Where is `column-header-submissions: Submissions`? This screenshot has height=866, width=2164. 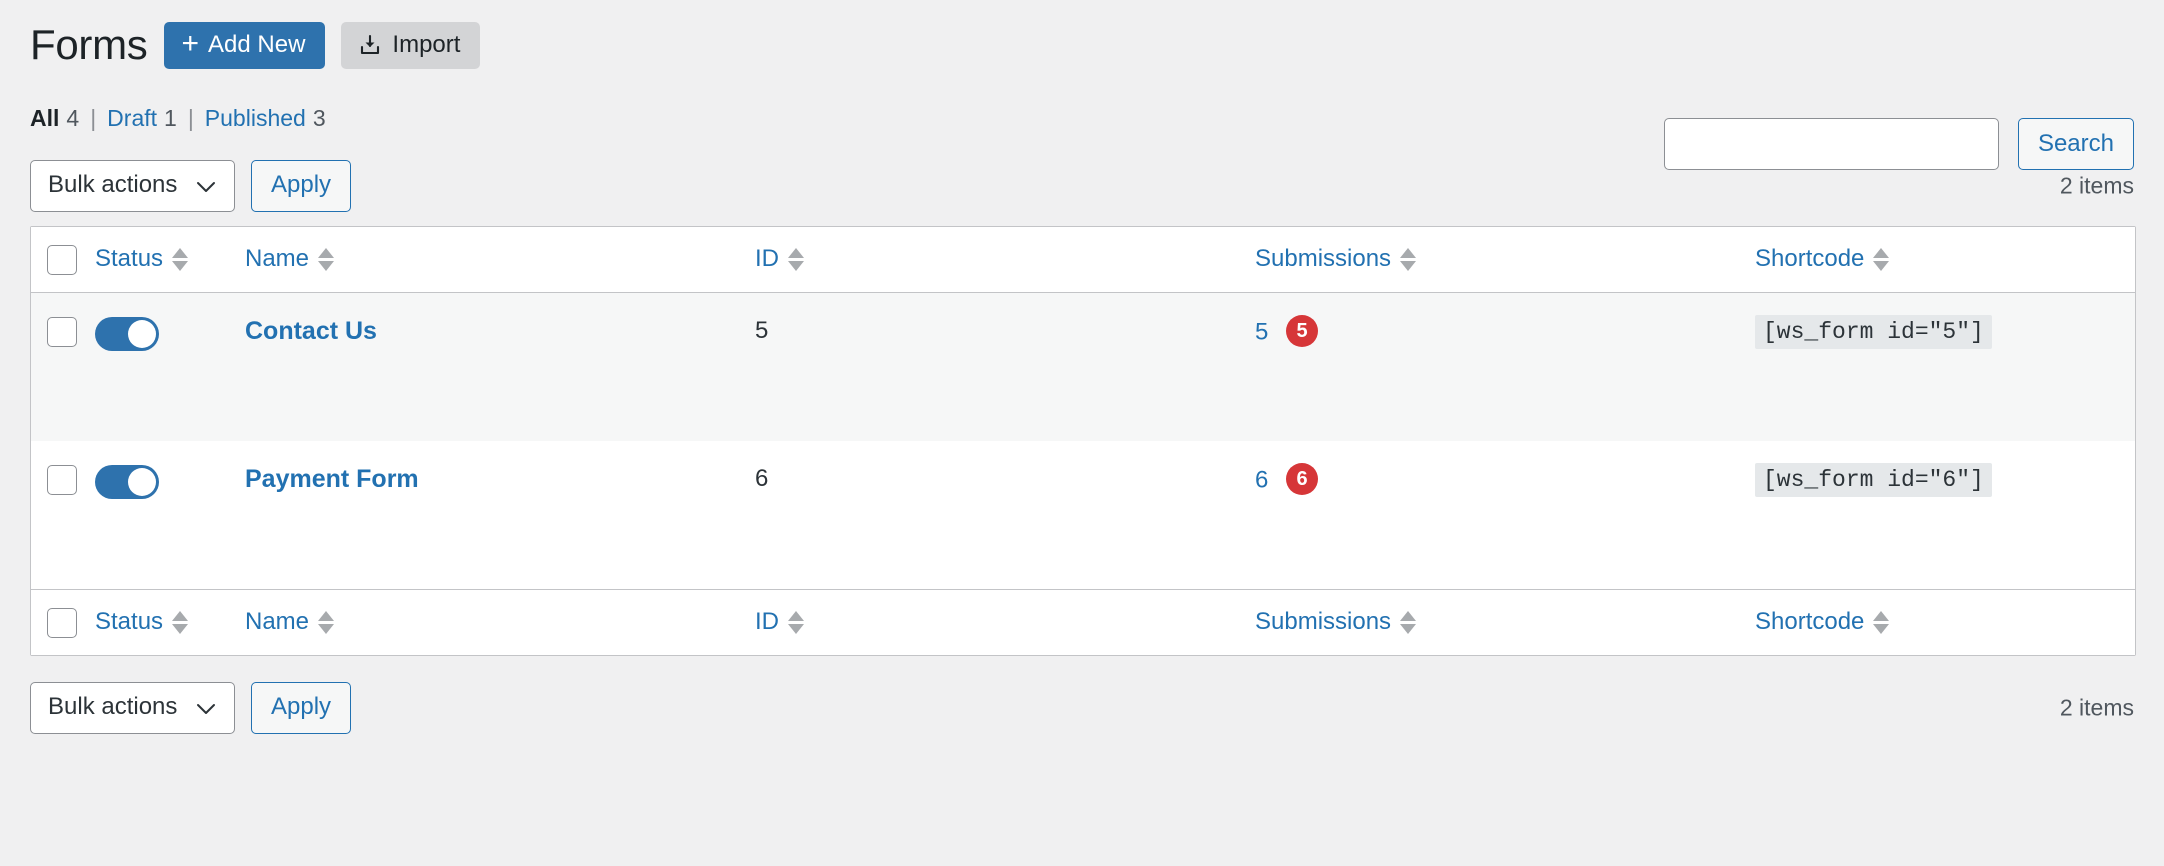
column-header-submissions: Submissions is located at coordinates (1505, 260).